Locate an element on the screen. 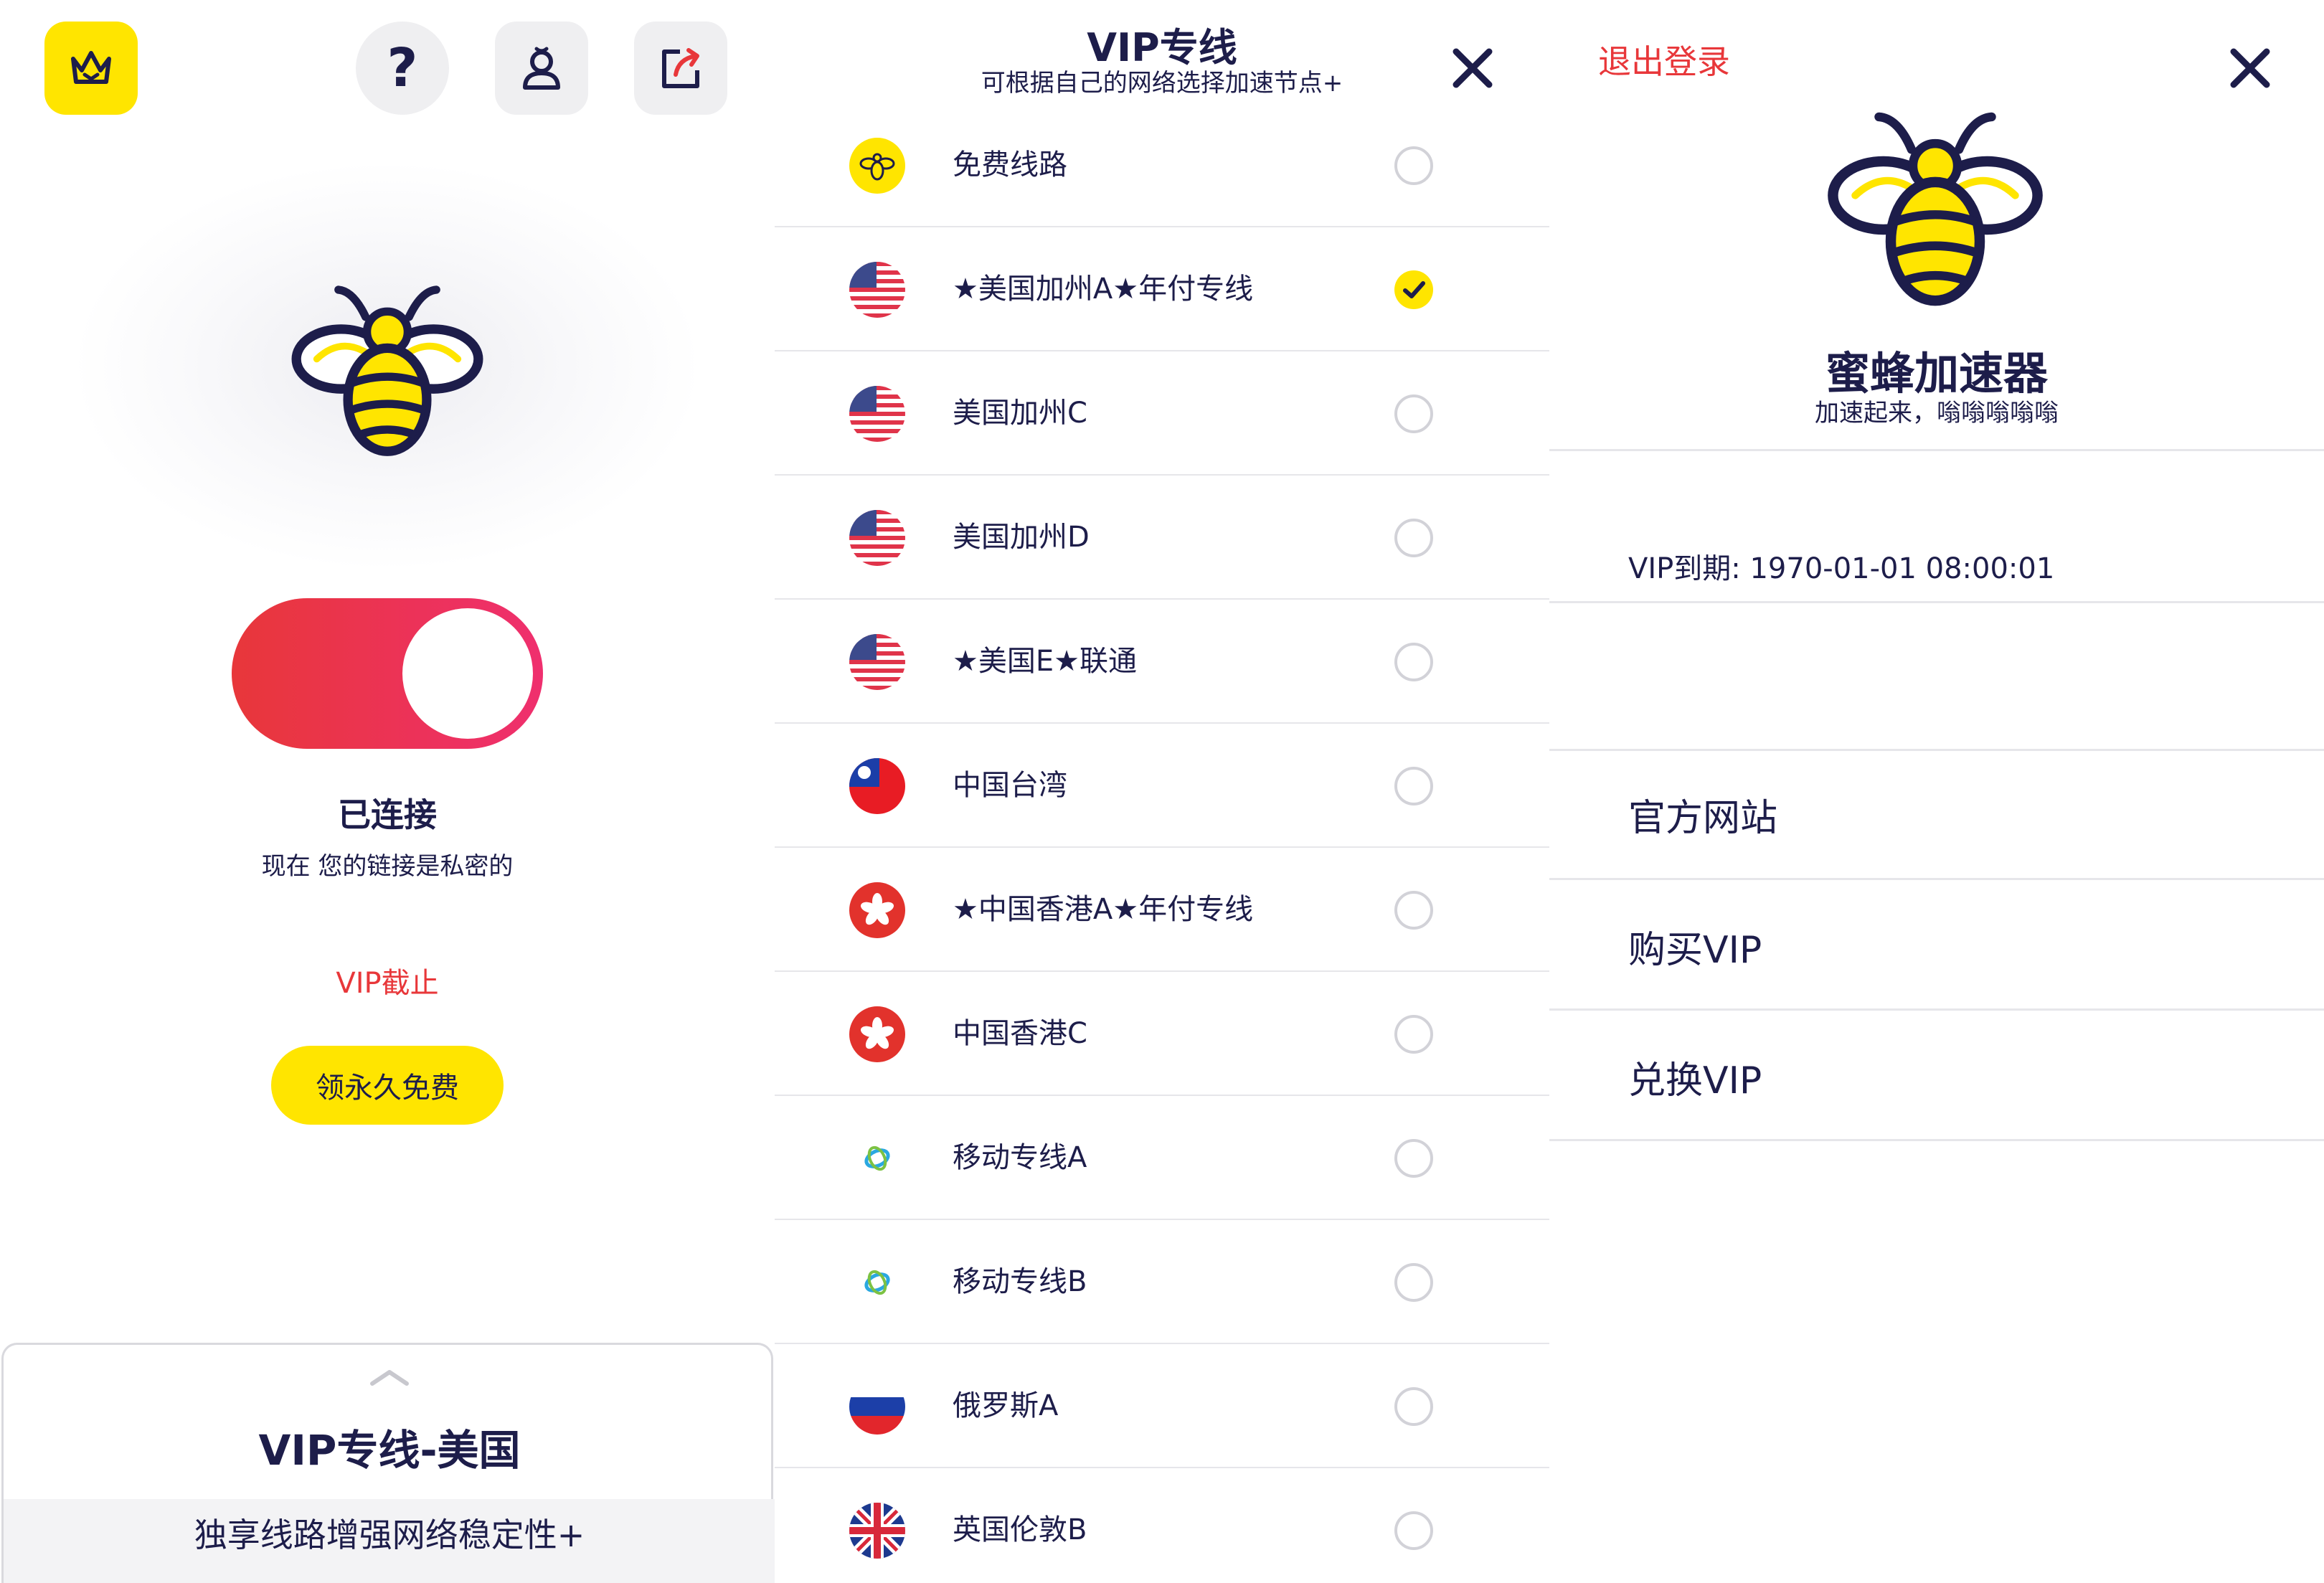 The height and width of the screenshot is (1583, 2324). line-name: ★美国E★联通 is located at coordinates (1045, 661).